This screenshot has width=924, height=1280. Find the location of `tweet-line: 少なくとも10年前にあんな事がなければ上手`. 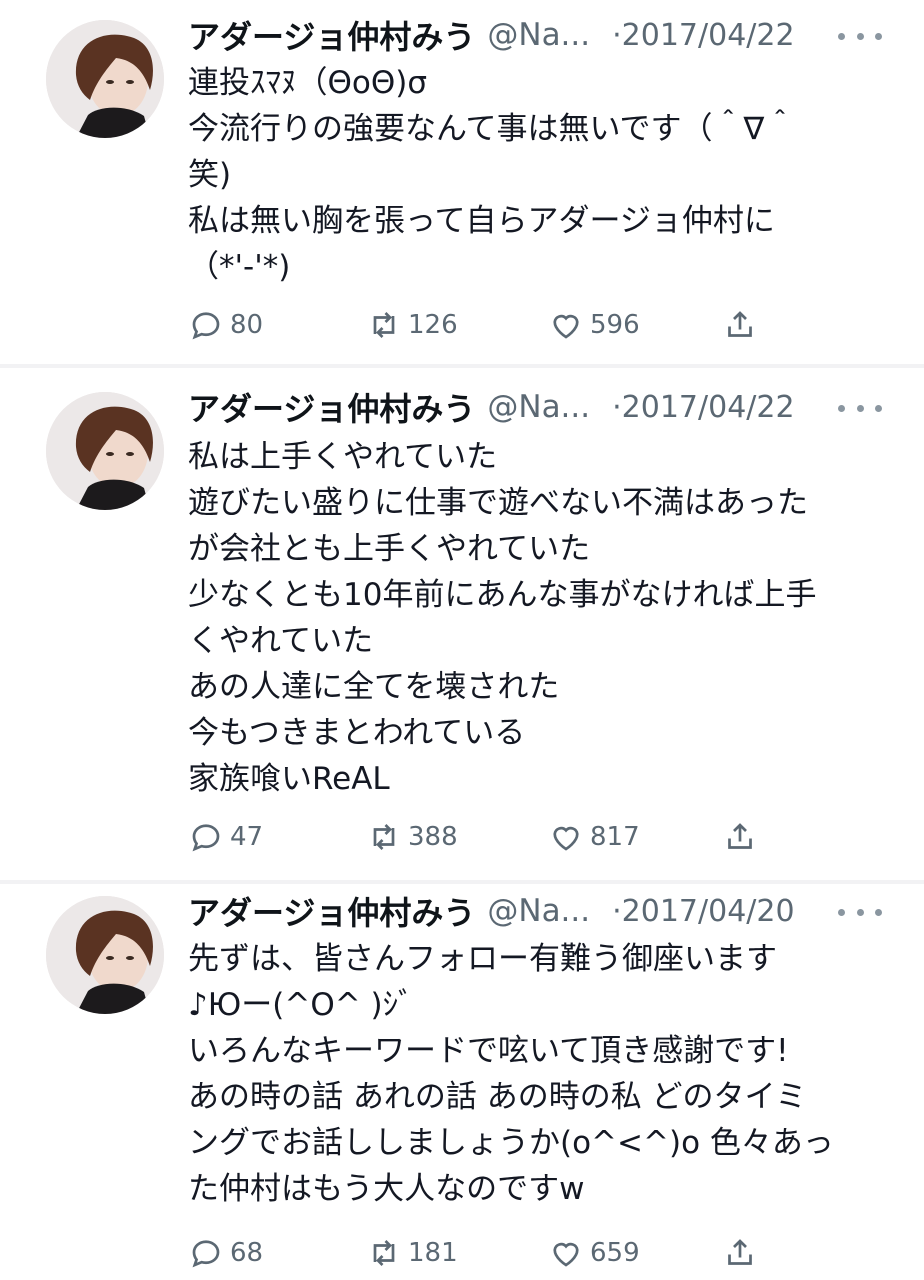

tweet-line: 少なくとも10年前にあんな事がなければ上手 is located at coordinates (502, 595).